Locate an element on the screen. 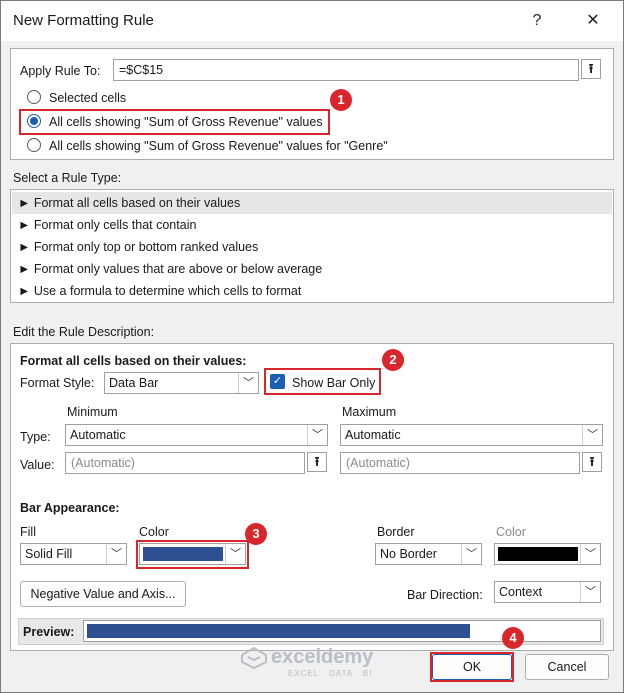 The width and height of the screenshot is (624, 693). rule-type-label: Select a Rule Type: is located at coordinates (67, 178).